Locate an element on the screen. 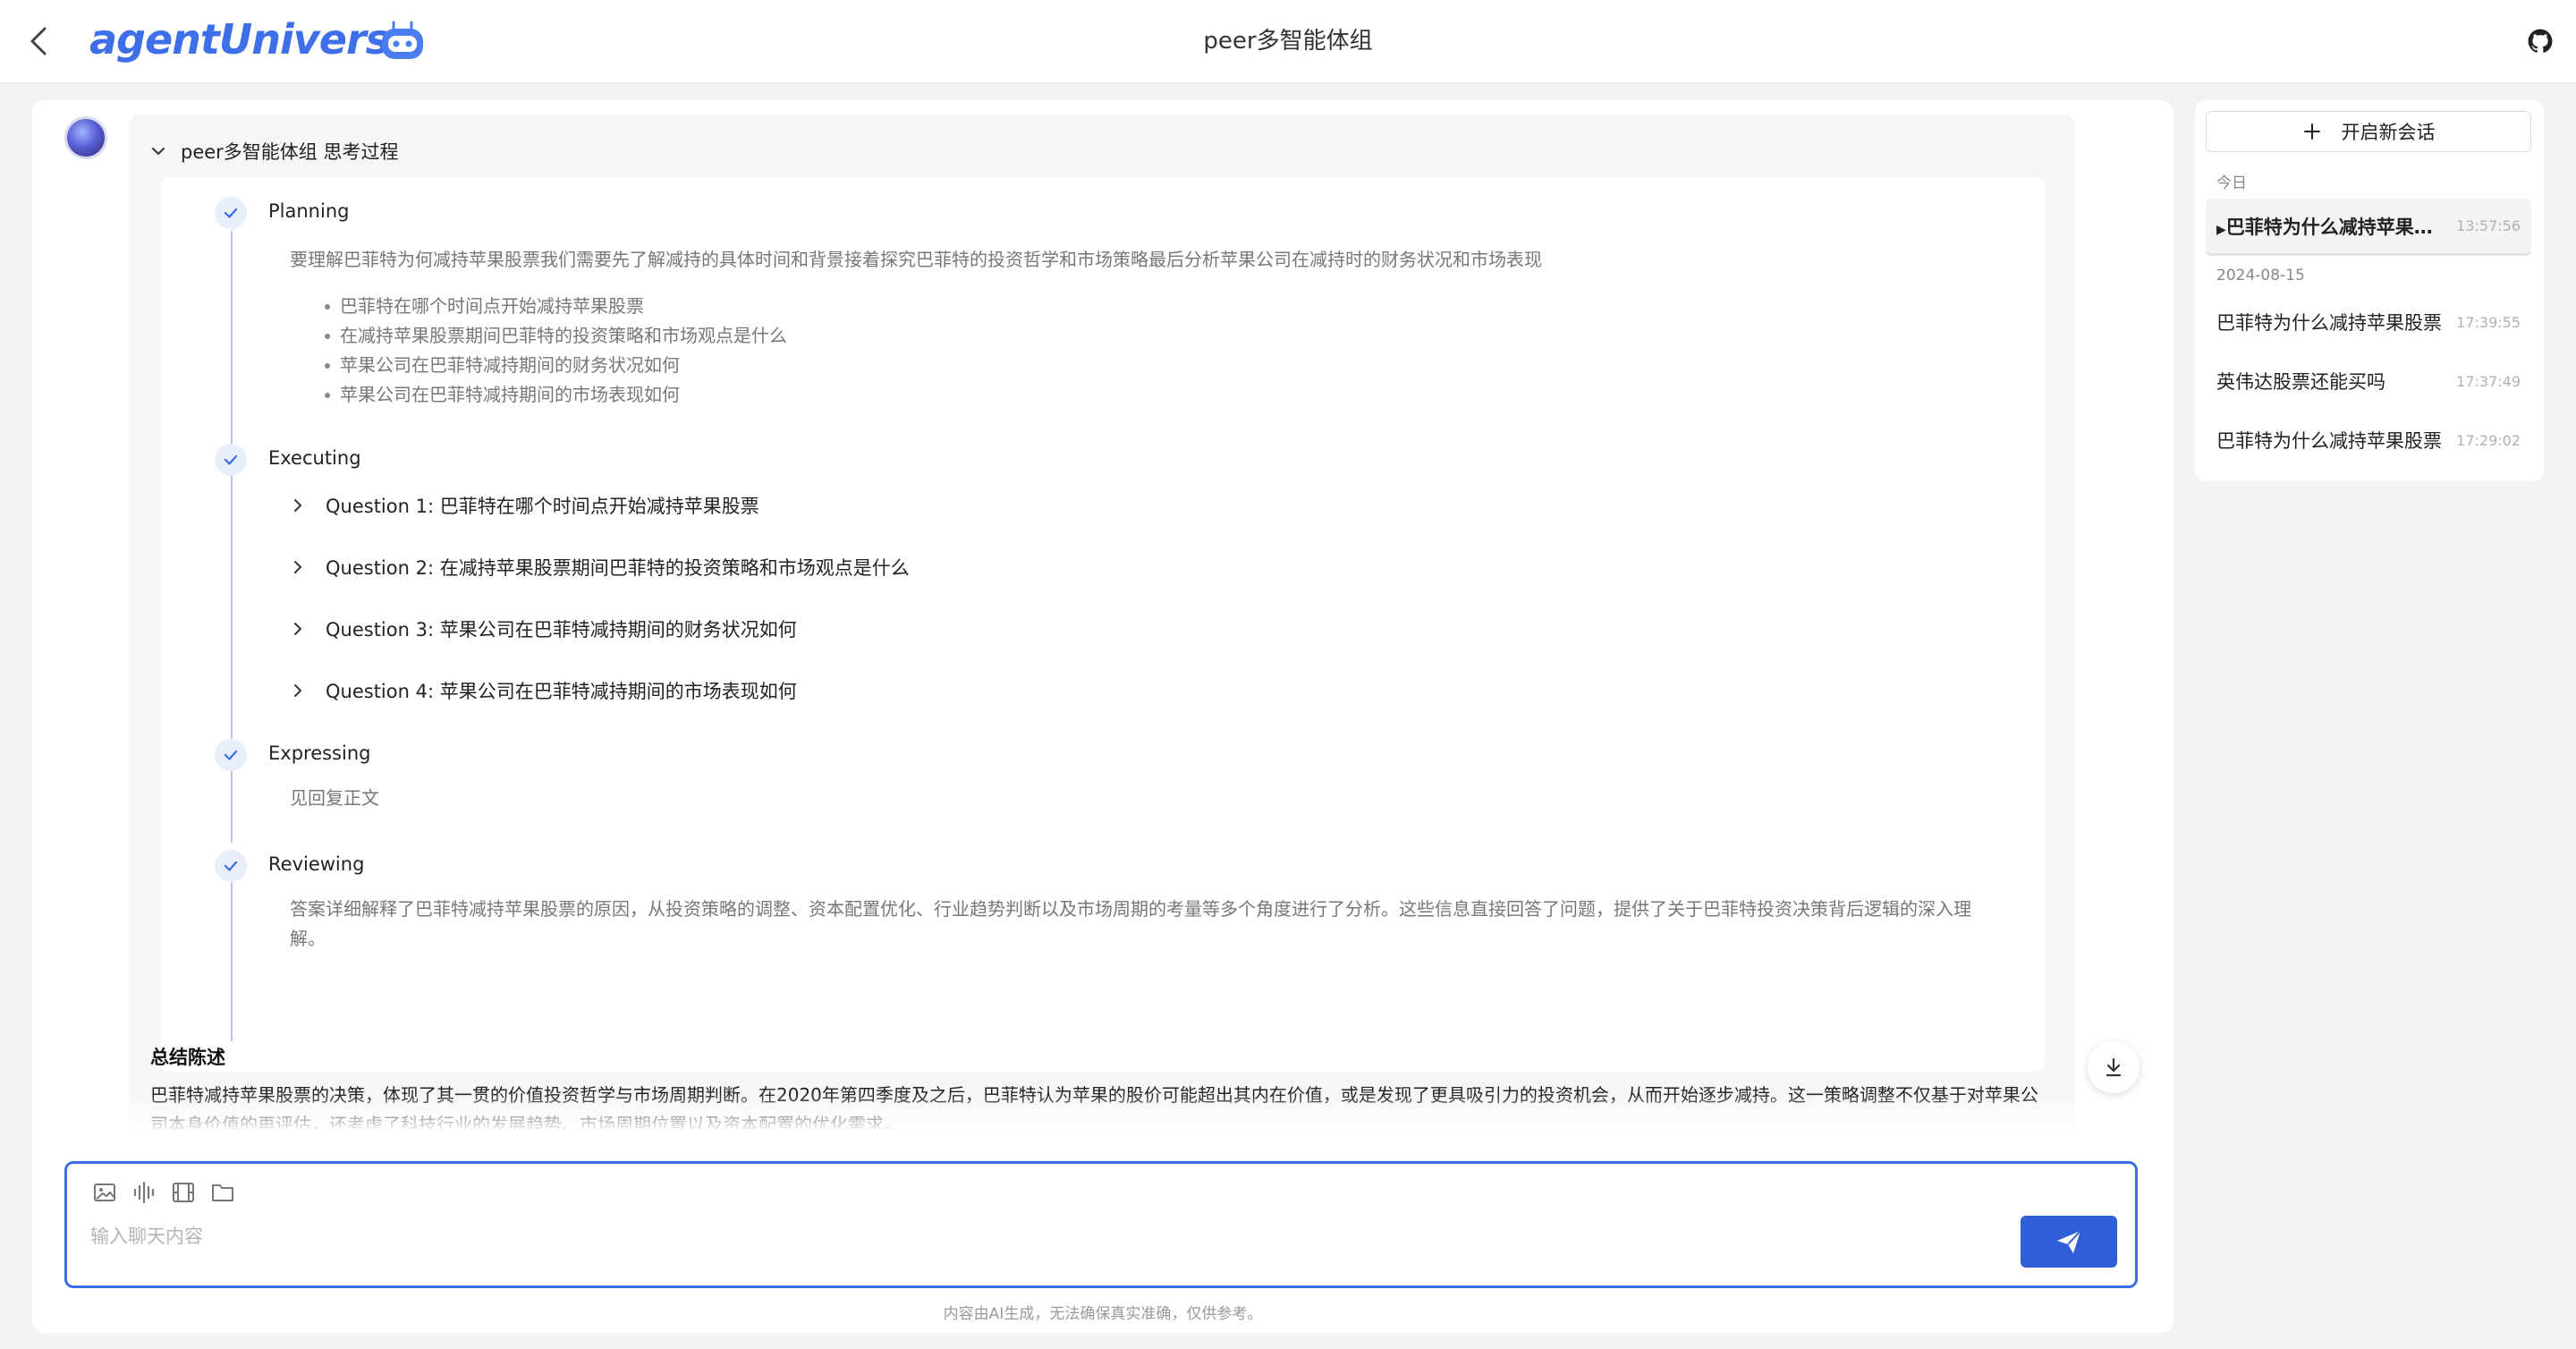 This screenshot has height=1349, width=2576. session-item: 巴菲特为什么减持苹果股票 17:39:55 is located at coordinates (2368, 322).